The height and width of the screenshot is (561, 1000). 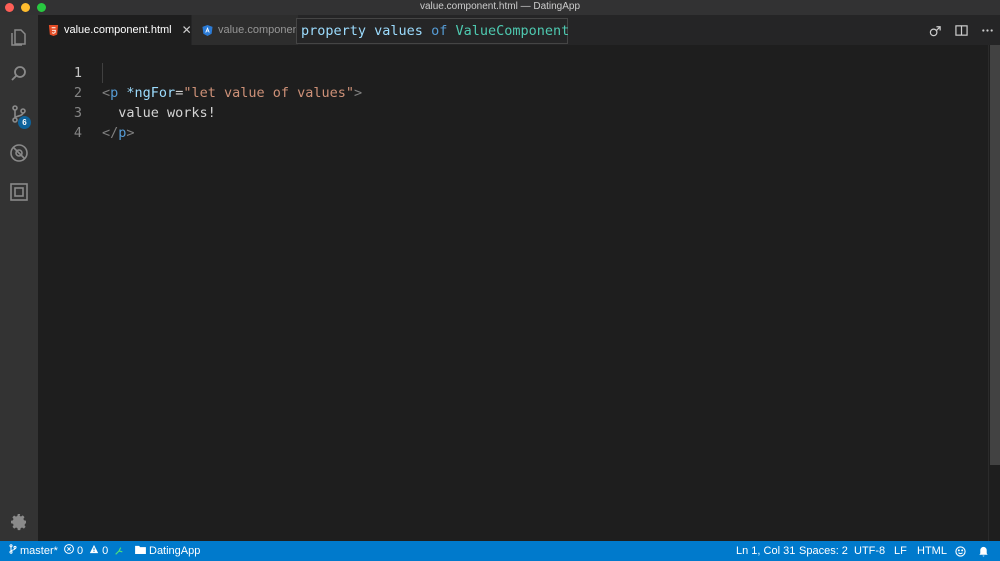 What do you see at coordinates (995, 255) in the screenshot?
I see `scrollbar-thumb` at bounding box center [995, 255].